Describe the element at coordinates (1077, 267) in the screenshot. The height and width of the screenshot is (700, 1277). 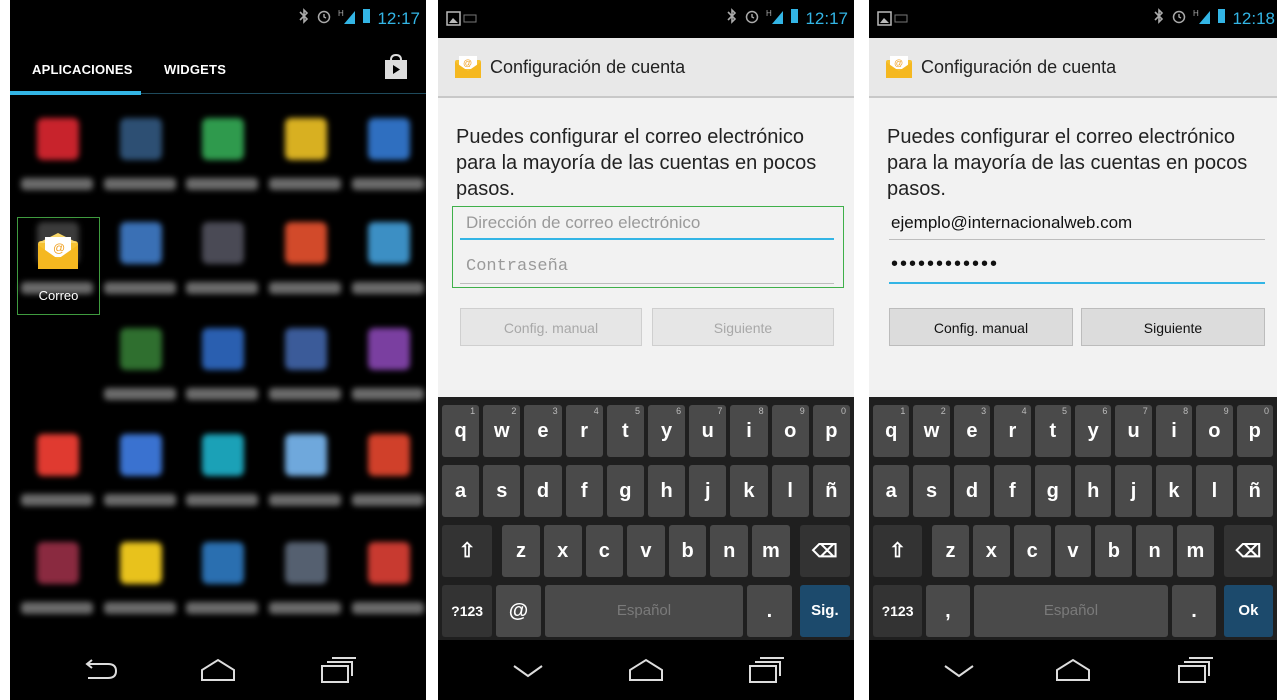
I see `password-field: ••••••••••••` at that location.